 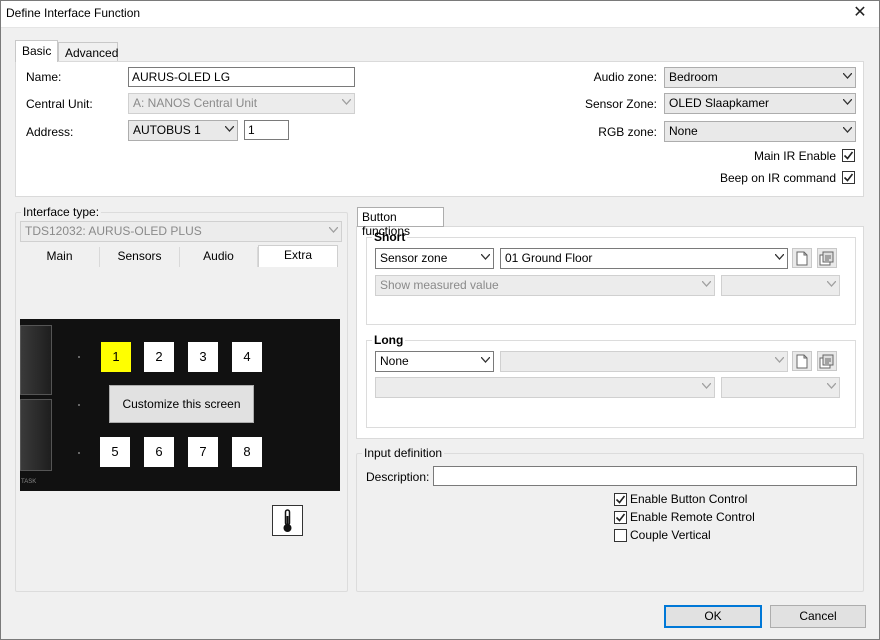 What do you see at coordinates (195, 103) in the screenshot?
I see `central-unit-value: A: NANOS Central Unit` at bounding box center [195, 103].